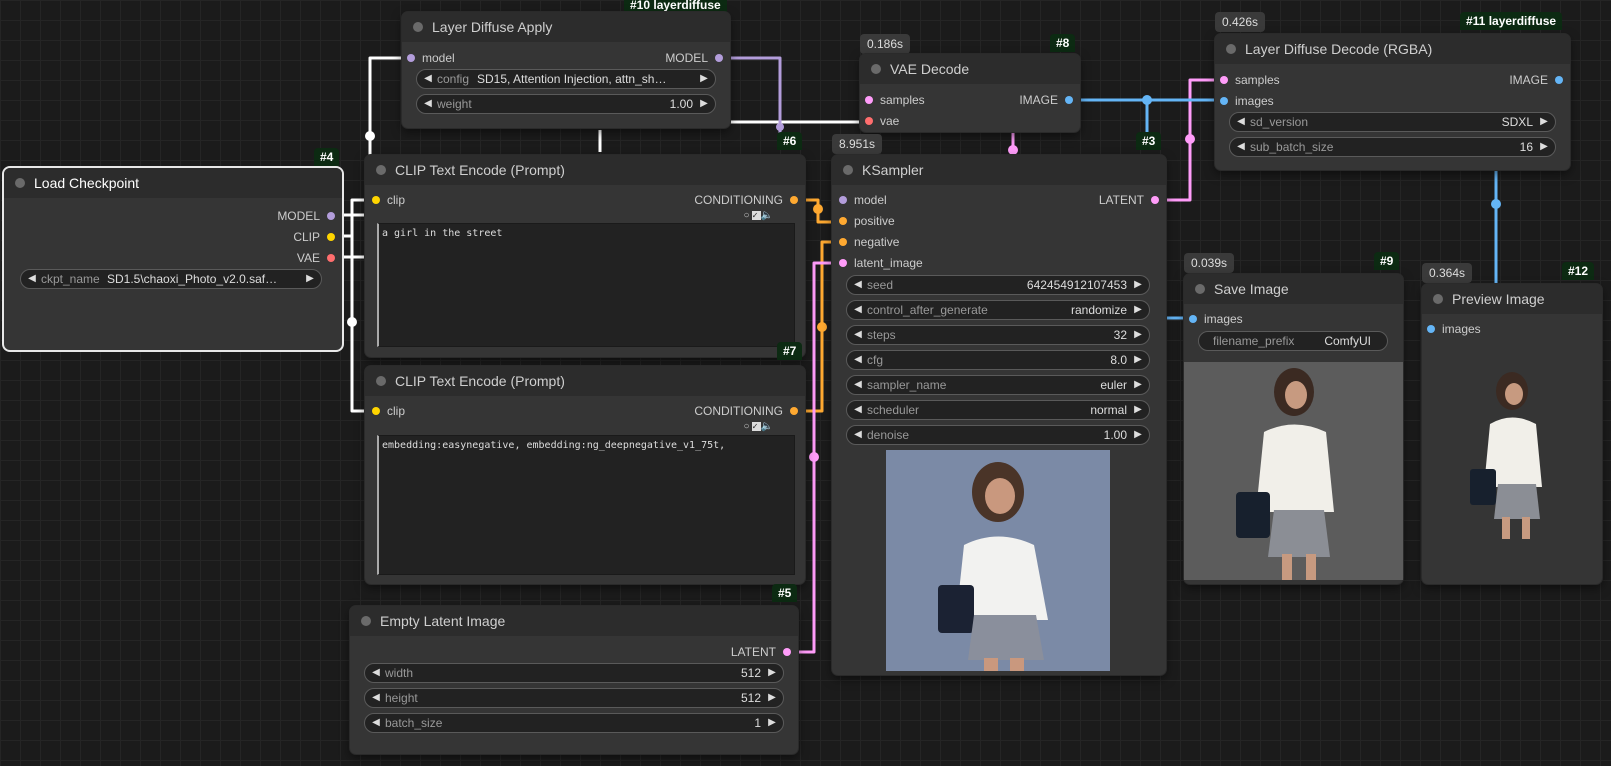  What do you see at coordinates (1293, 471) in the screenshot?
I see `saved-image-output` at bounding box center [1293, 471].